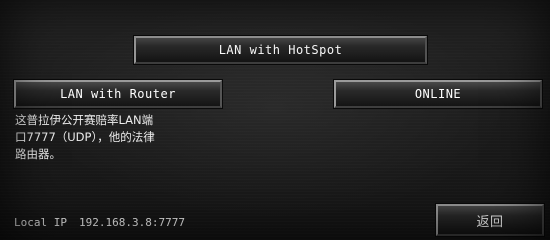 Image resolution: width=550 pixels, height=240 pixels. Describe the element at coordinates (85, 137) in the screenshot. I see `description-line: 口7777（UDP），他的法律` at that location.